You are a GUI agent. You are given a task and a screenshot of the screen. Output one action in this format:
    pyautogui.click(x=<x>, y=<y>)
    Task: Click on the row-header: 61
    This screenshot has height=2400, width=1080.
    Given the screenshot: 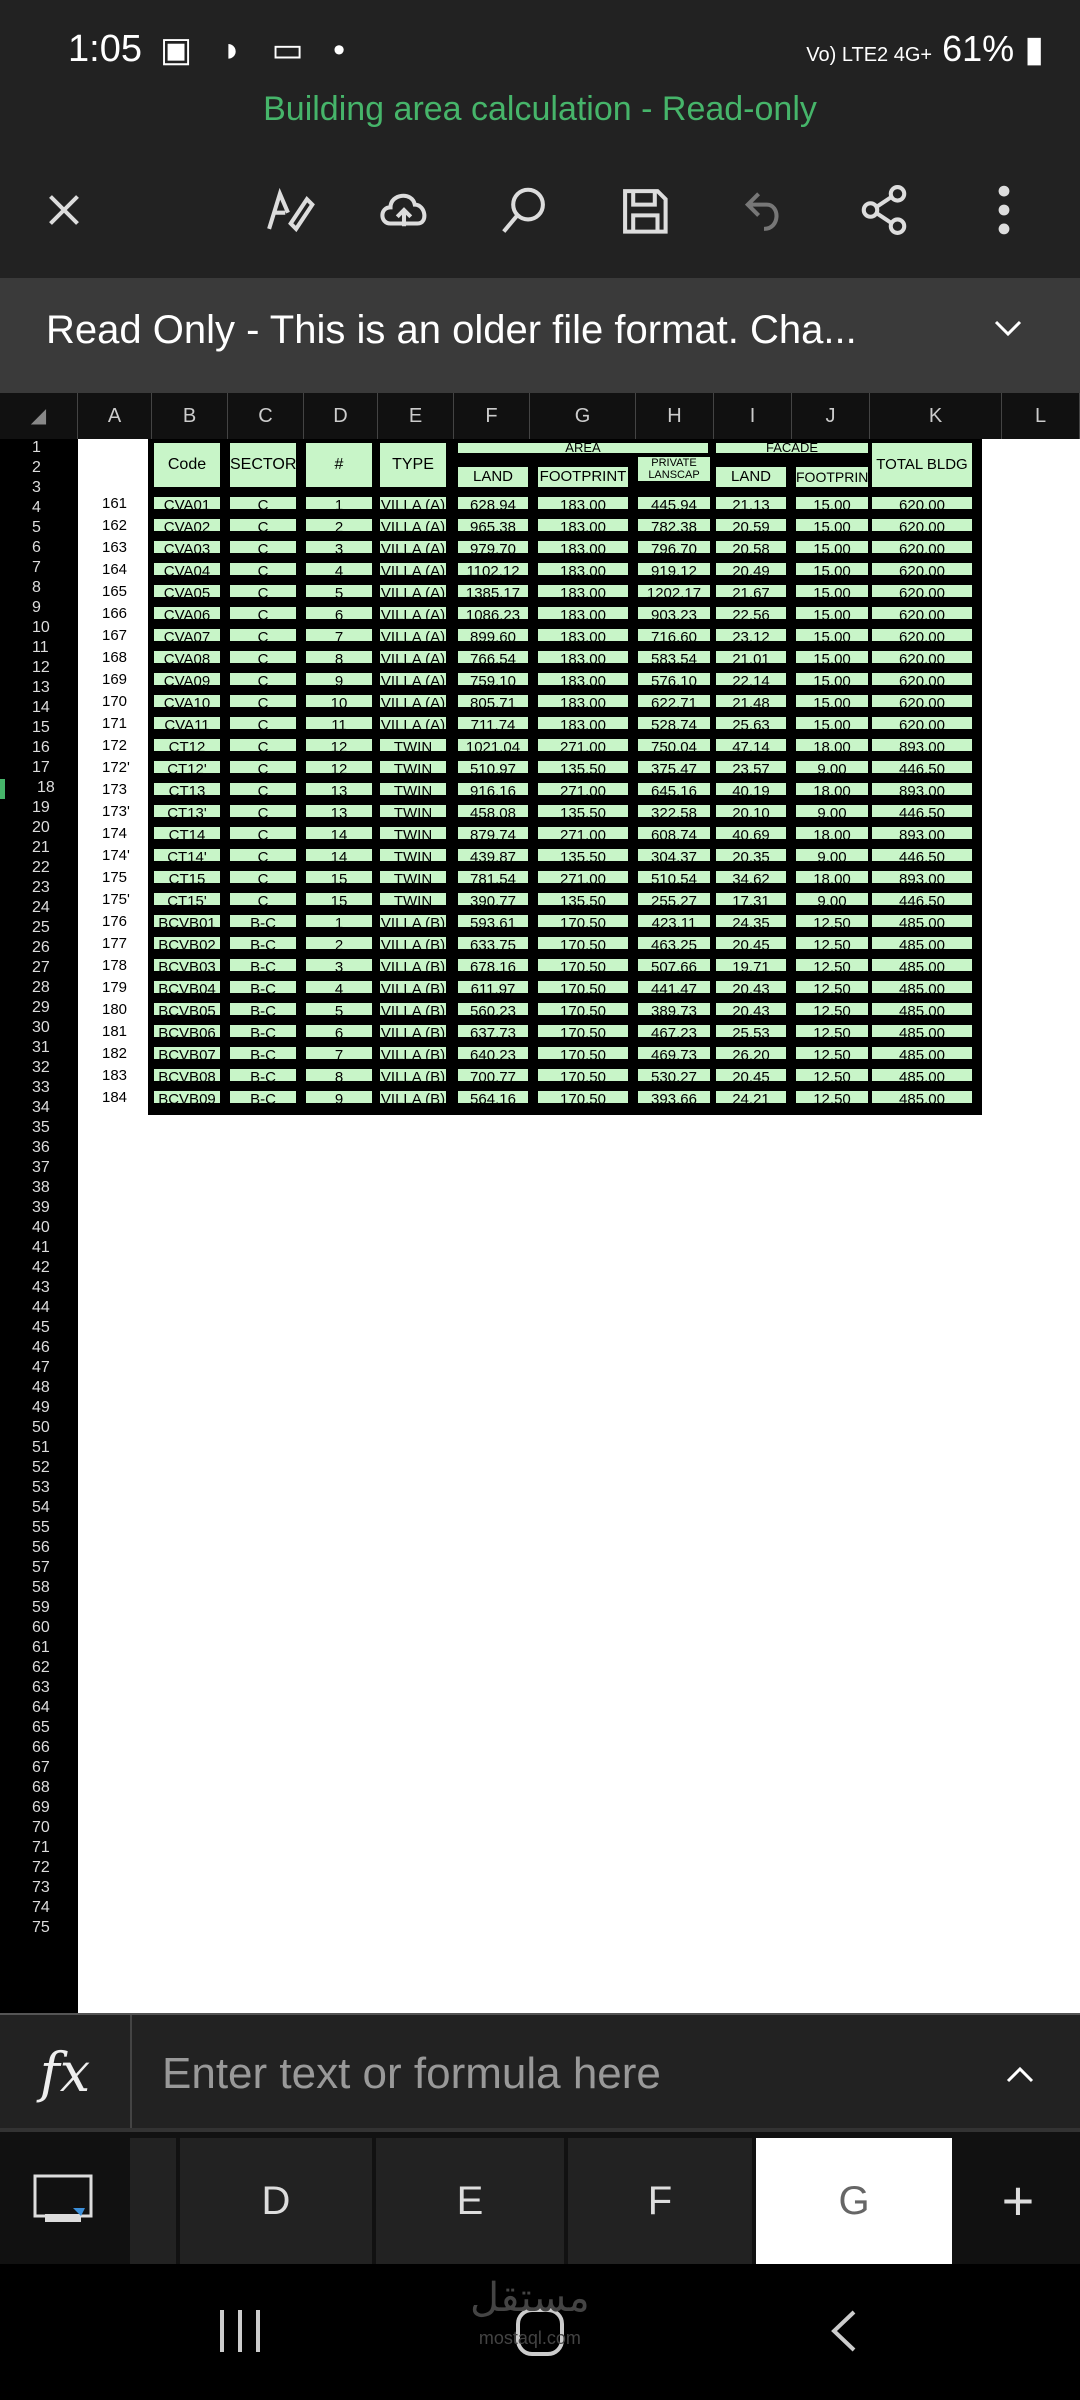 What is the action you would take?
    pyautogui.click(x=39, y=1649)
    